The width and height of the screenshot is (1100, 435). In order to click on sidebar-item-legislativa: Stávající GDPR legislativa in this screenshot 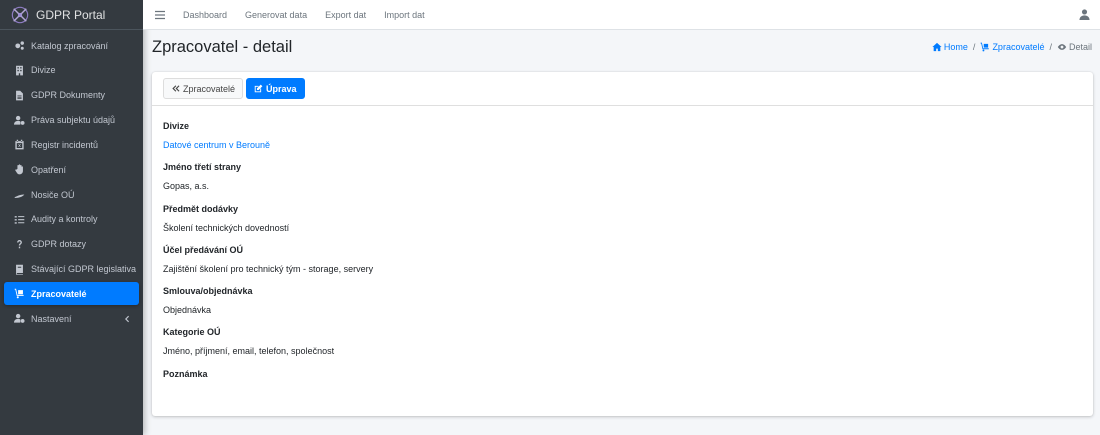, I will do `click(71, 269)`.